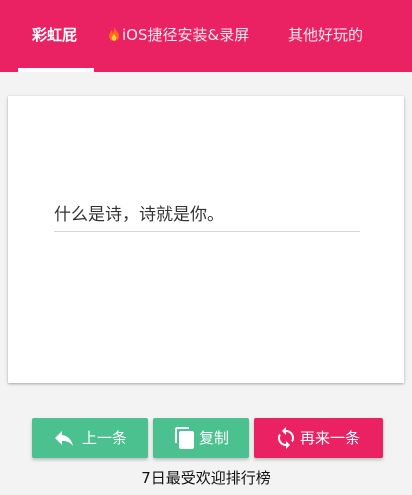 Image resolution: width=412 pixels, height=495 pixels. Describe the element at coordinates (184, 438) in the screenshot. I see `copy-icon` at that location.